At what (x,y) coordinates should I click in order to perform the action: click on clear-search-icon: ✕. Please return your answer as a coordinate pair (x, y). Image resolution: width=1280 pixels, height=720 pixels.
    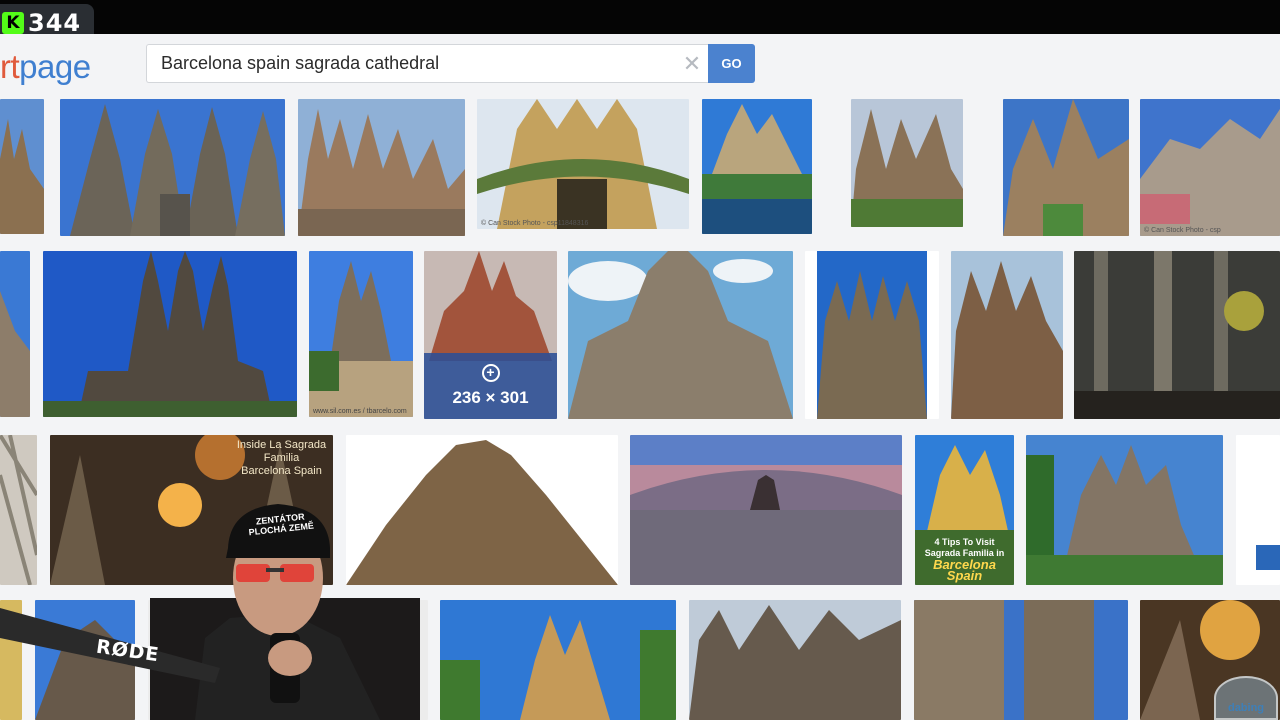
    Looking at the image, I should click on (692, 63).